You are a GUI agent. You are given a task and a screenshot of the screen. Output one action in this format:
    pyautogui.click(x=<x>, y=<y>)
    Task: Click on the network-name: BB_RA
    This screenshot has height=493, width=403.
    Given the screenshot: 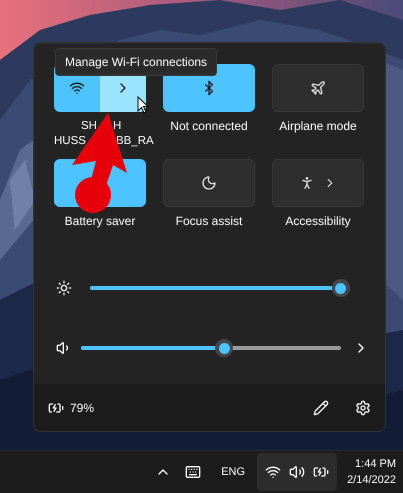 What is the action you would take?
    pyautogui.click(x=135, y=141)
    